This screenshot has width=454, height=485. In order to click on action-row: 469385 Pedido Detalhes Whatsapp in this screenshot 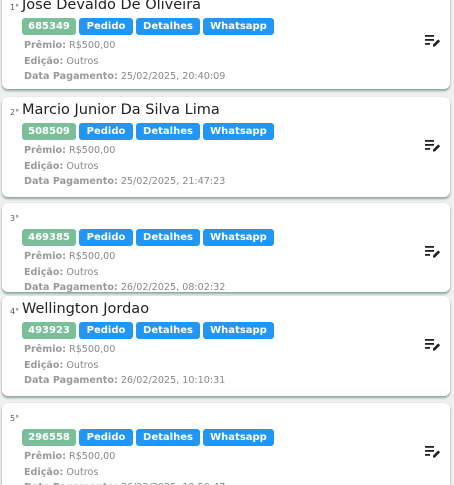, I will do `click(148, 237)`.